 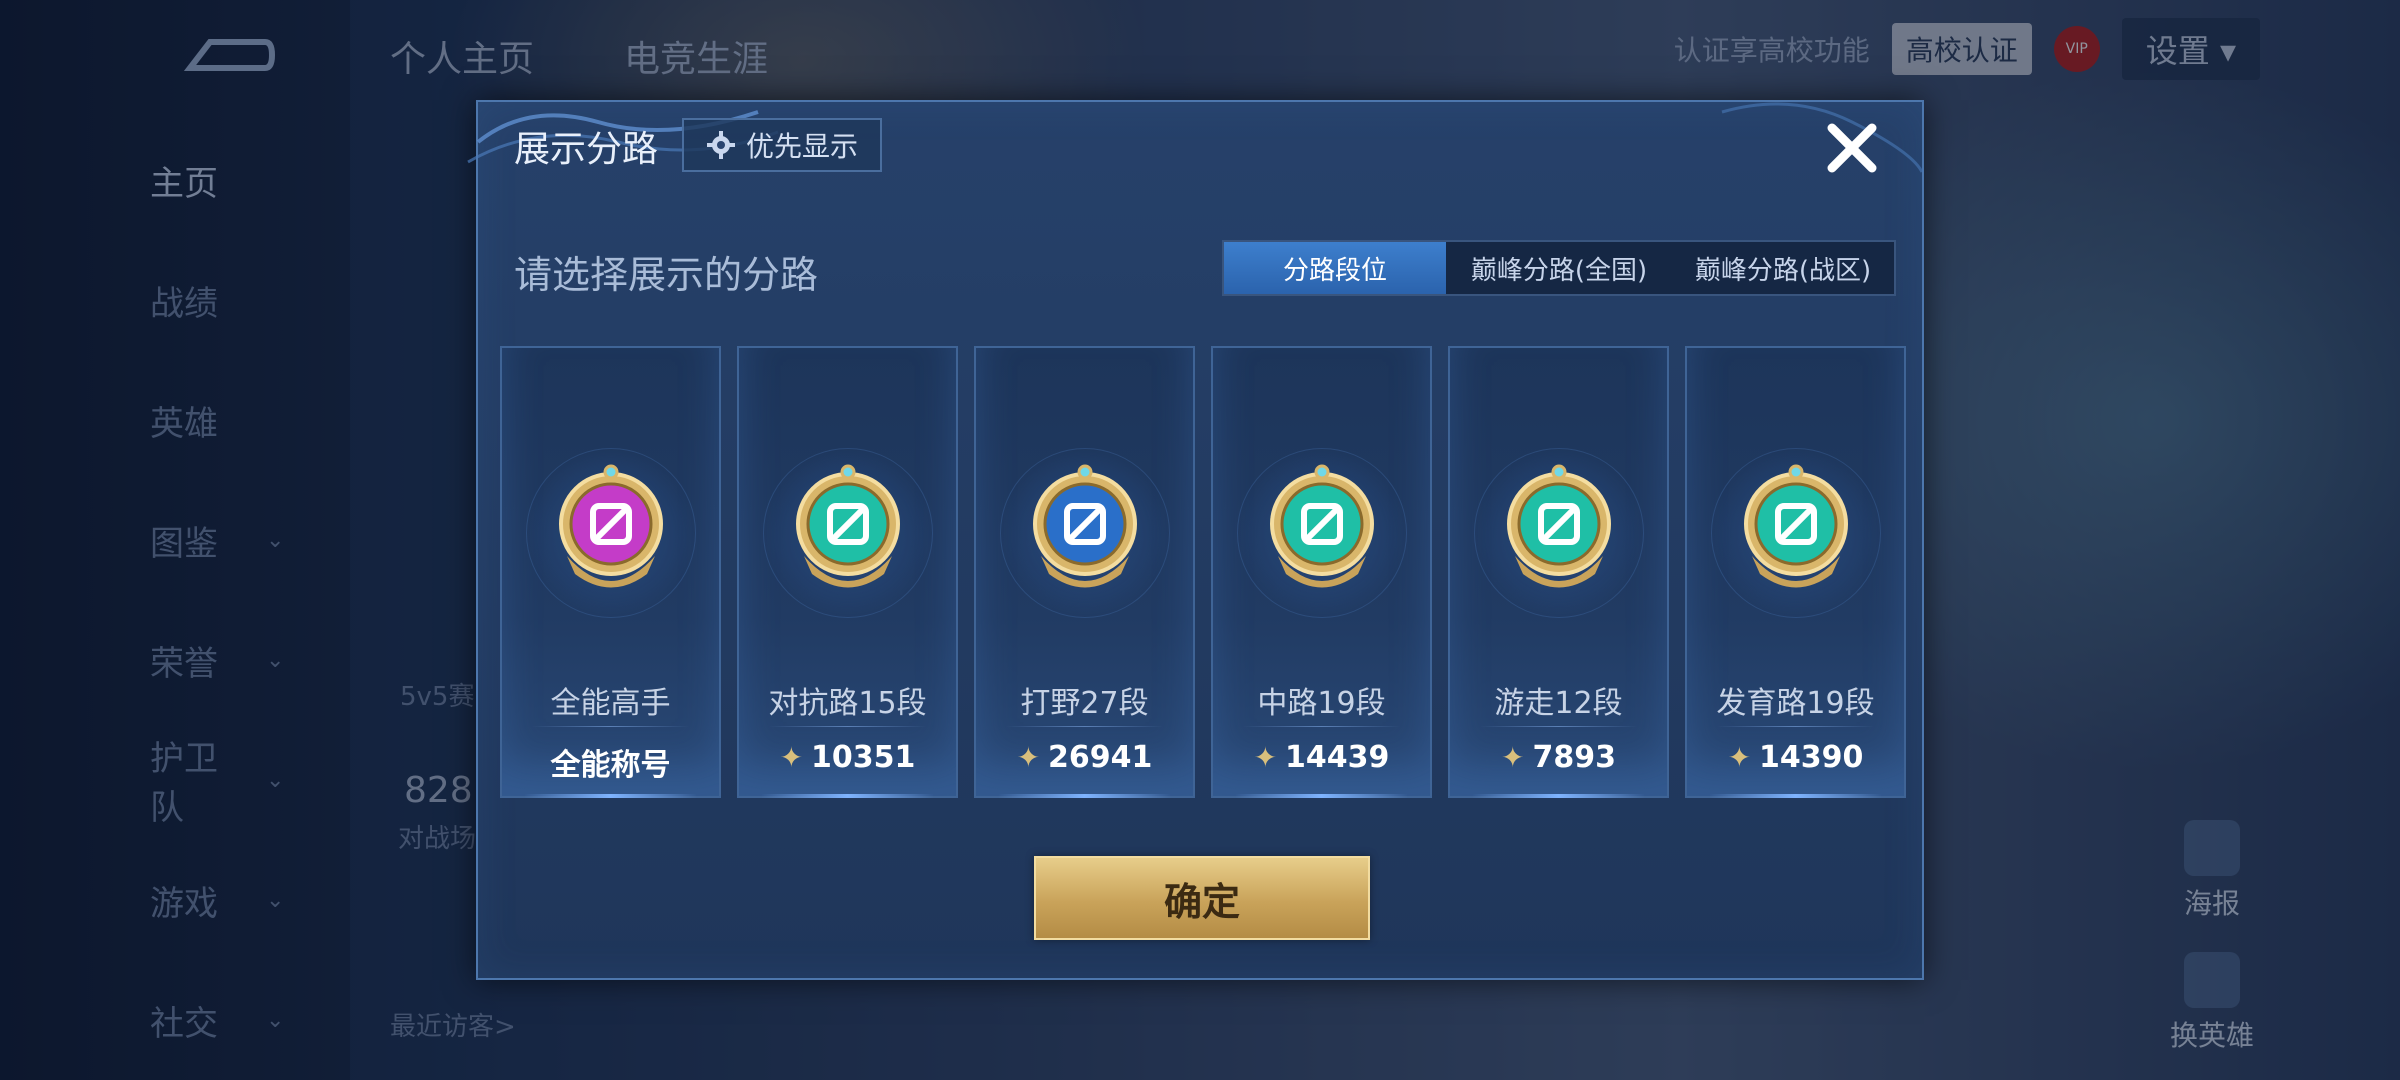 I want to click on lane-card: 中路19段 ✦ 14439, so click(x=1321, y=572).